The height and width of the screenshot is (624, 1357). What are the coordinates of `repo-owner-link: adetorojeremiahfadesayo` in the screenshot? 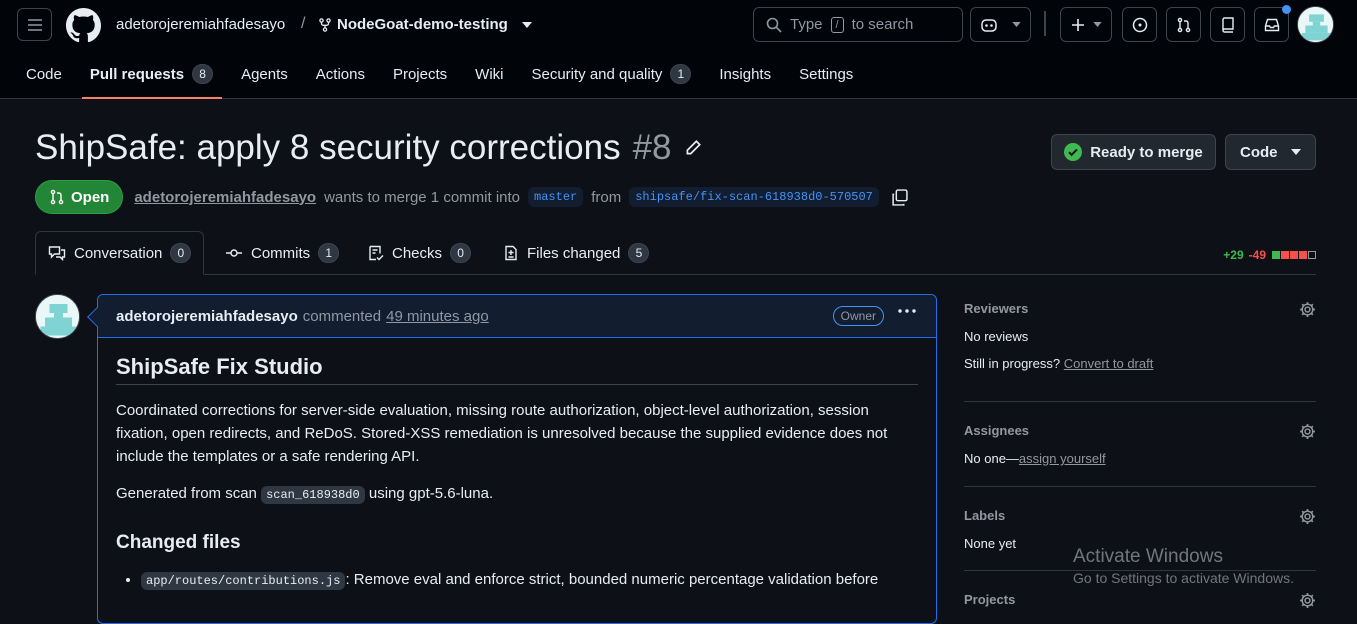 It's located at (200, 24).